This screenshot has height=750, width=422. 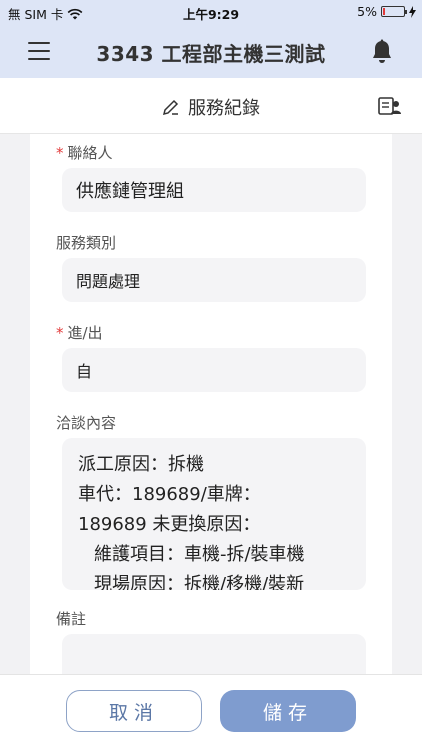 I want to click on discussion-line: 維護項目：車機-拆/裝車機, so click(x=199, y=554).